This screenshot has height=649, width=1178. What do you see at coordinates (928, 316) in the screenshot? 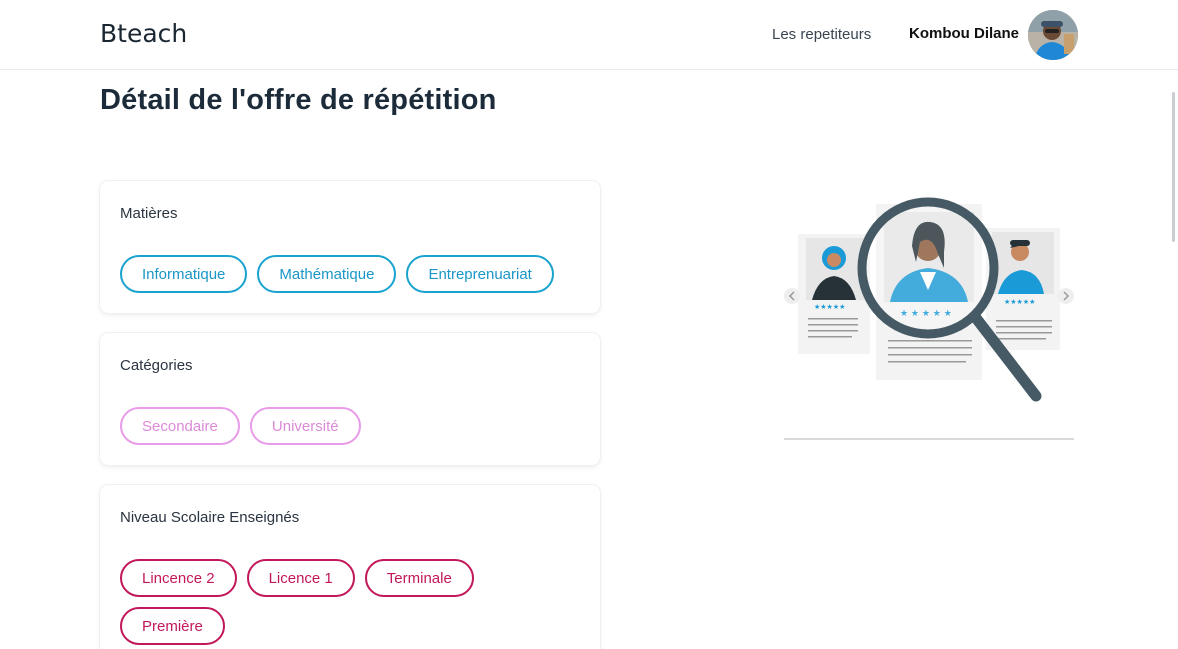
I see `candidate-search-magnifier-illustration: ★★★★★ ★★★★★ ★ ★ ★ ★ ★` at bounding box center [928, 316].